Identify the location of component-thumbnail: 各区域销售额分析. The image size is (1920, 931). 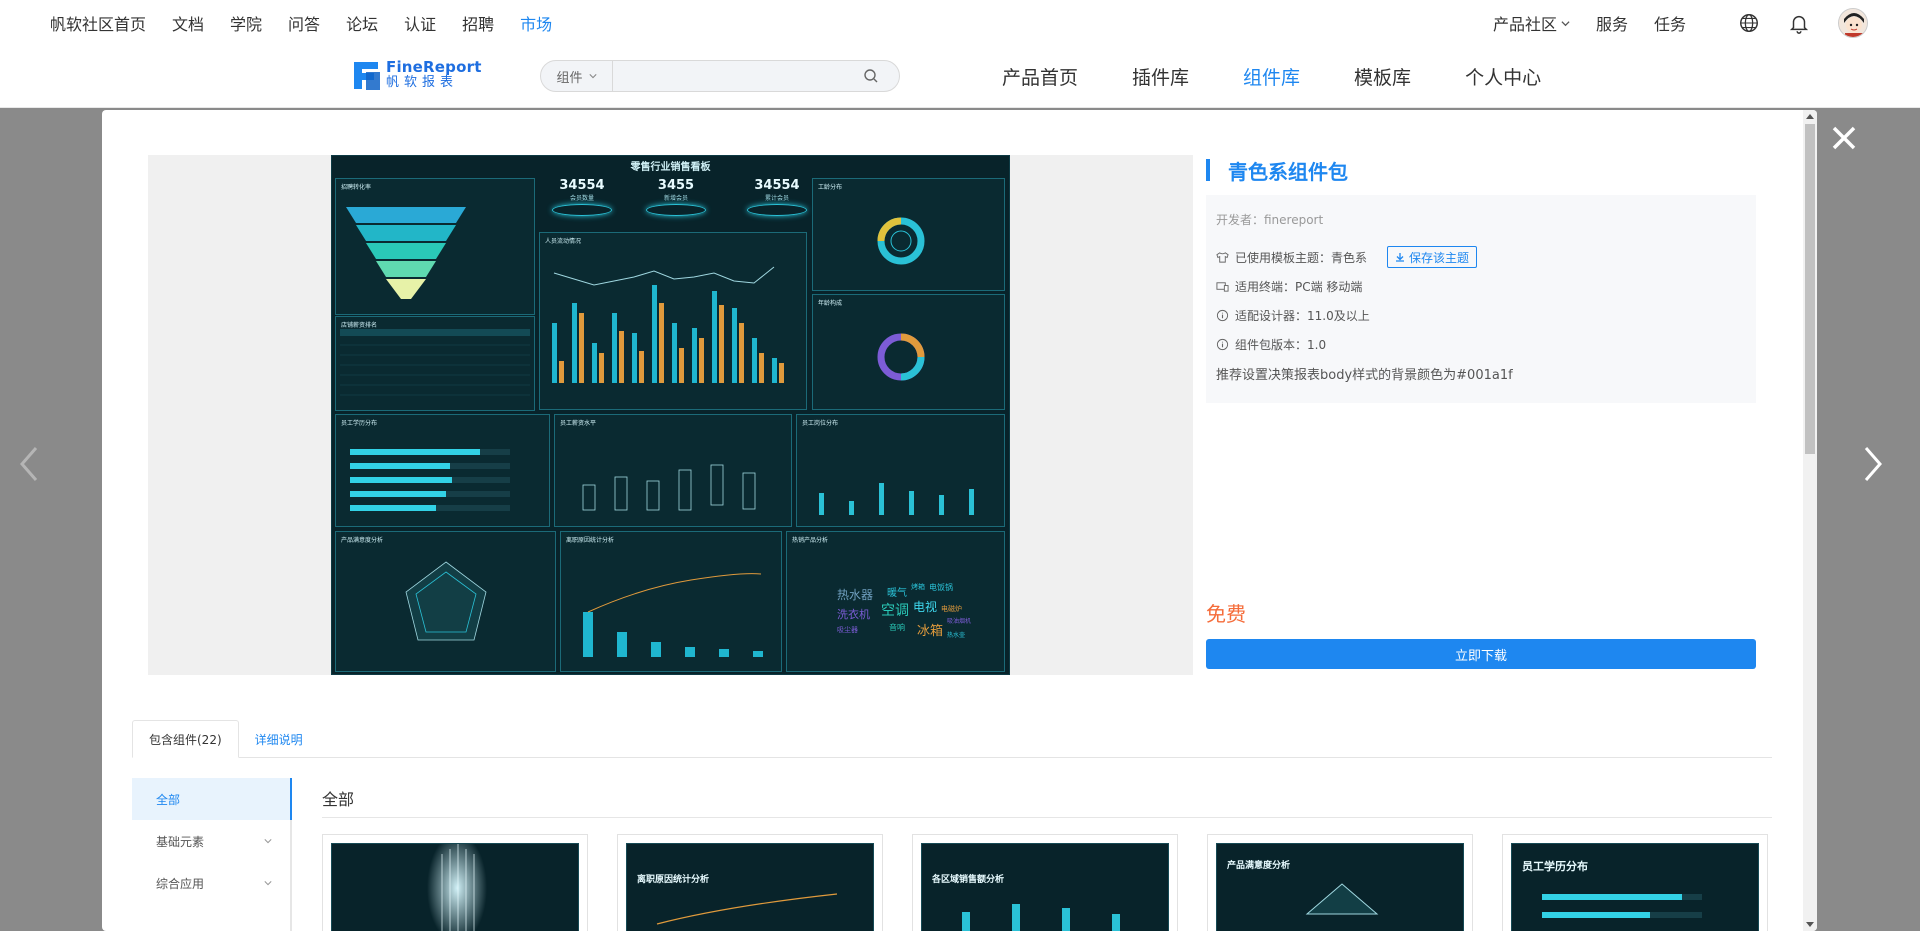
(1045, 887).